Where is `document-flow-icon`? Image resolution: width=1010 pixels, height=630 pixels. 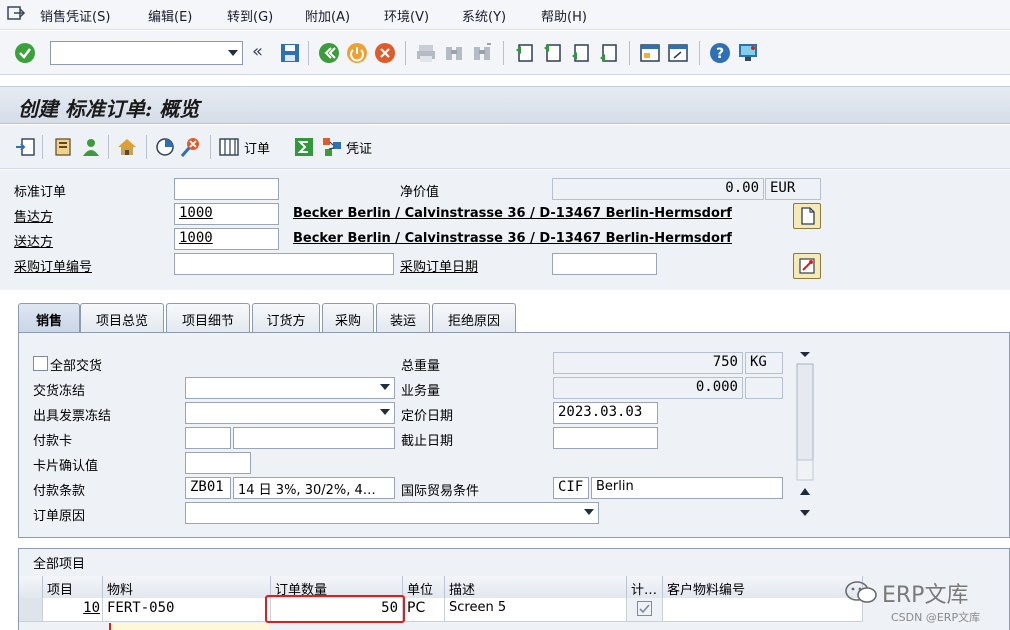 document-flow-icon is located at coordinates (332, 147).